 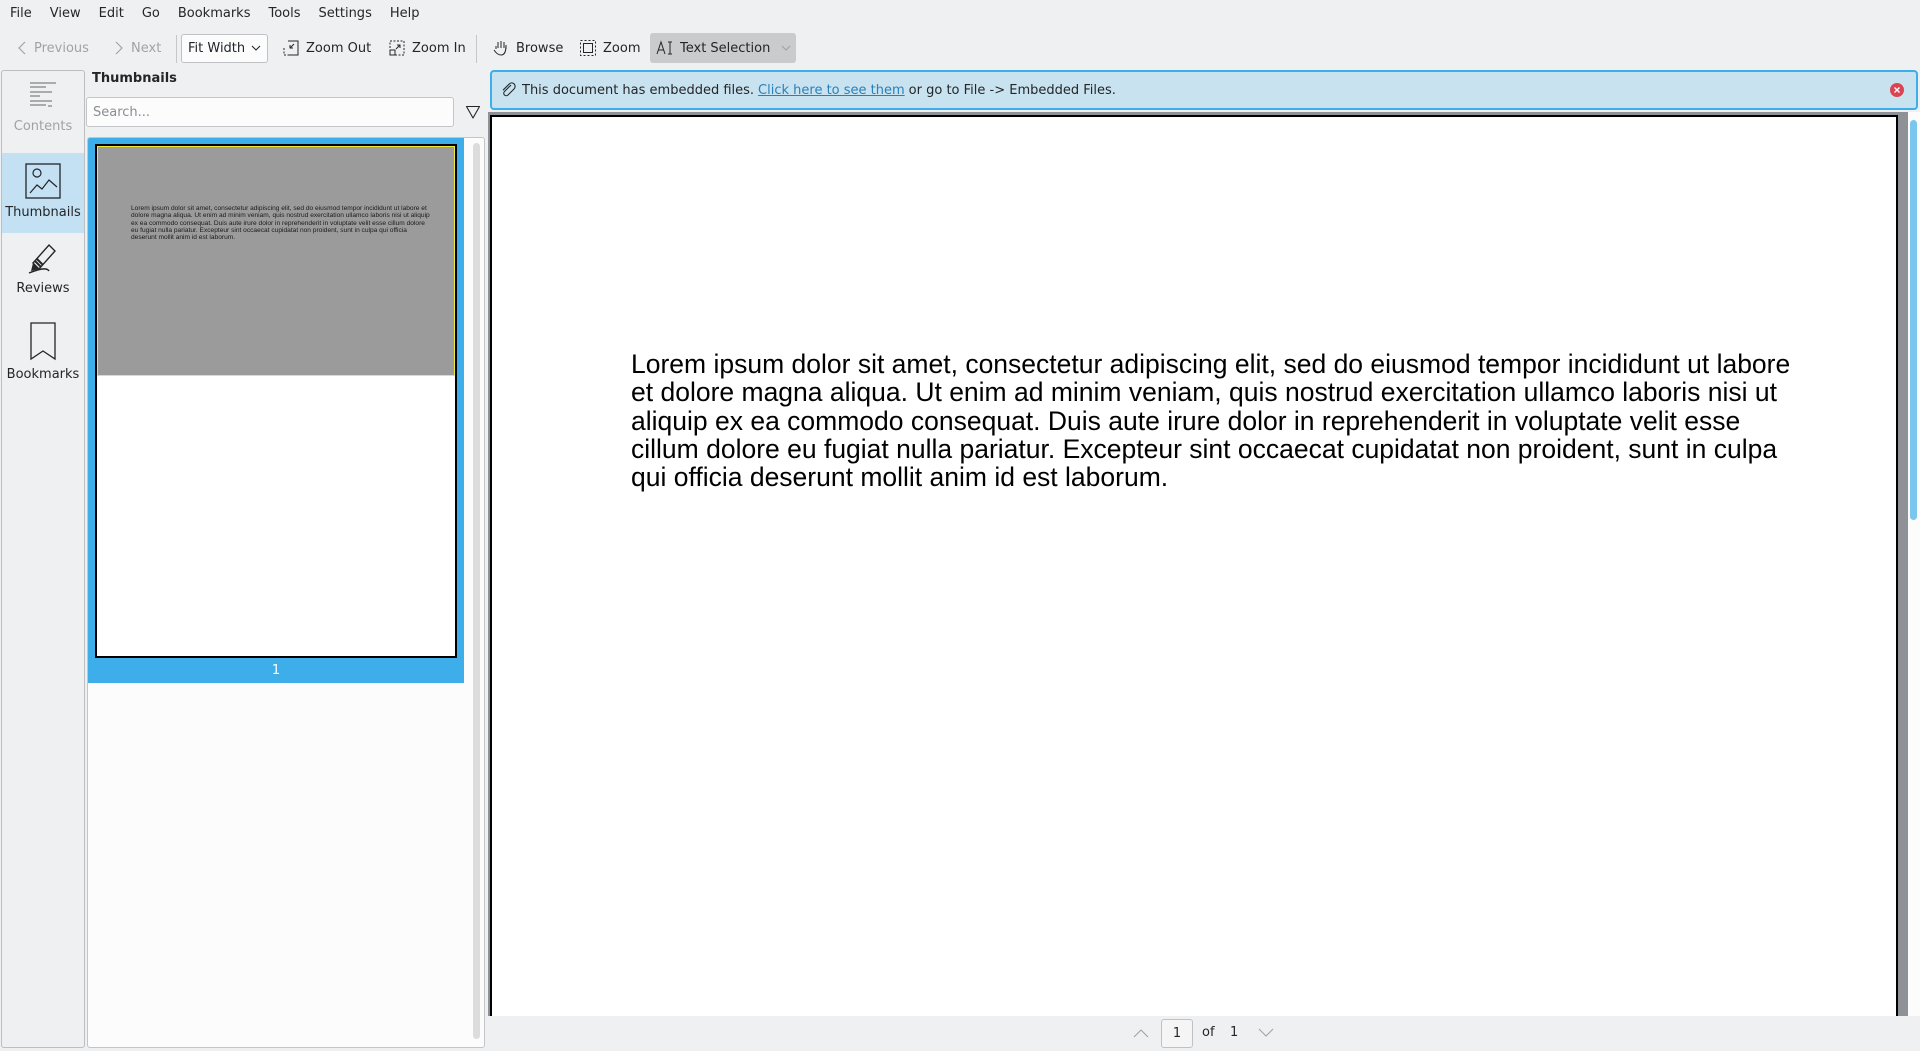 I want to click on zoom-in-button: Zoom In, so click(x=427, y=48).